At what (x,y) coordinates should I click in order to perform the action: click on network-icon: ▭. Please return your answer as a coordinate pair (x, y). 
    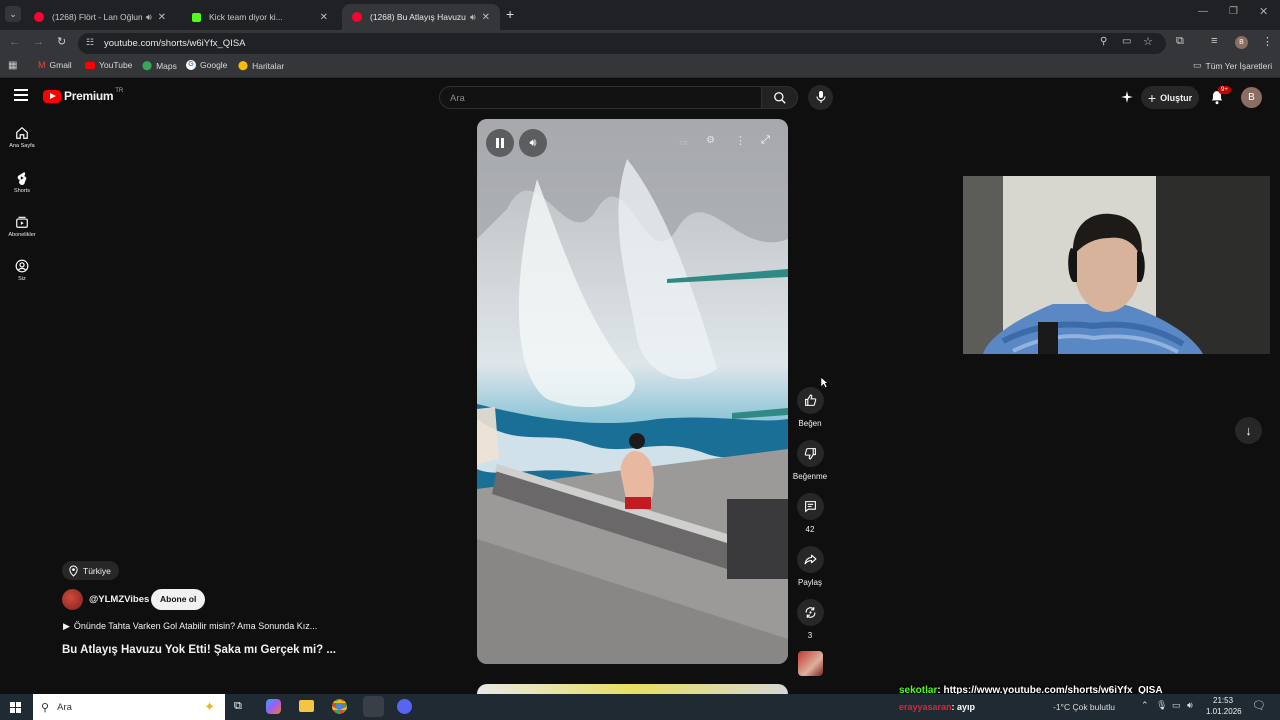
    Looking at the image, I should click on (1176, 705).